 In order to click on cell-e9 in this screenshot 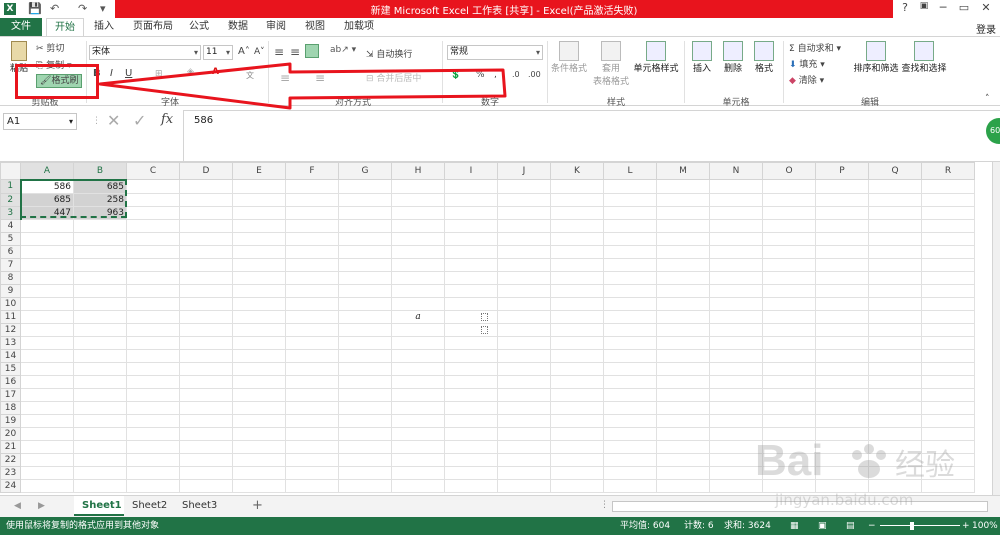, I will do `click(259, 290)`.